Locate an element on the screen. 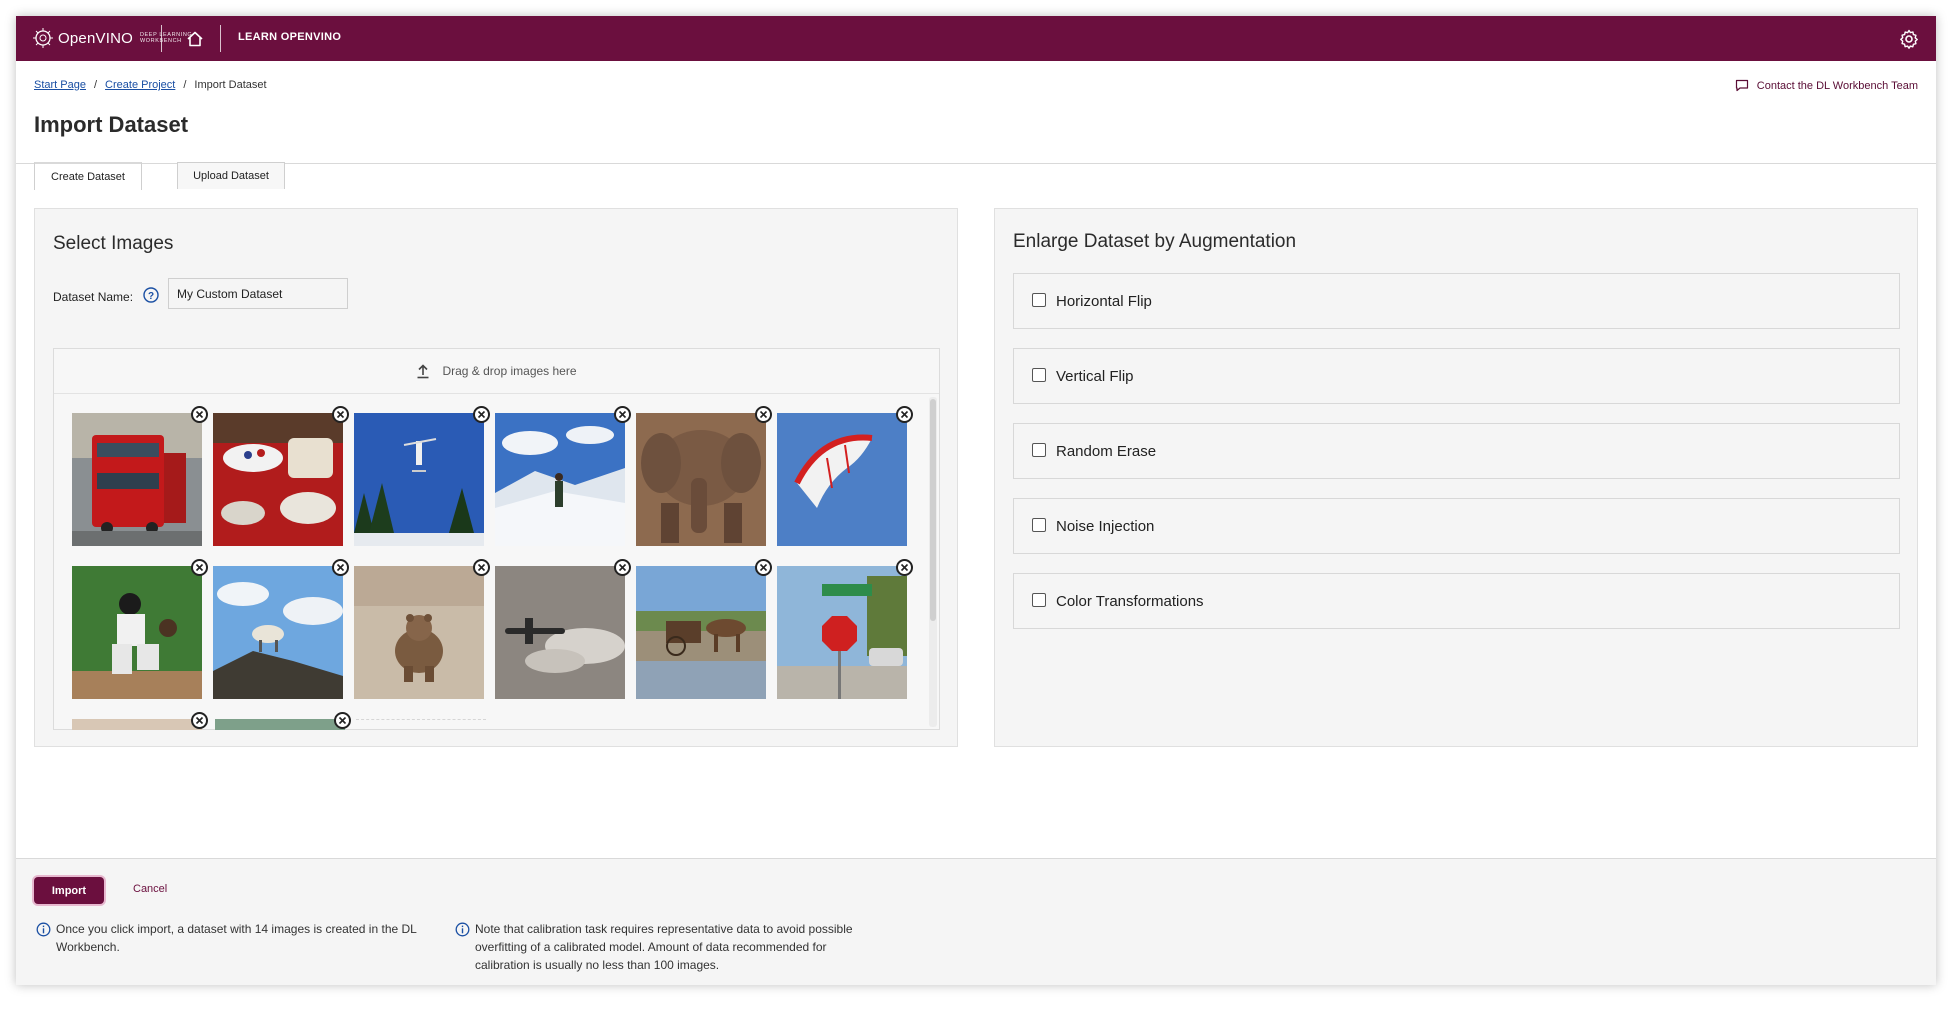 The image size is (1960, 1009). panel-title: Enlarge Dataset by Augmentation is located at coordinates (1155, 241).